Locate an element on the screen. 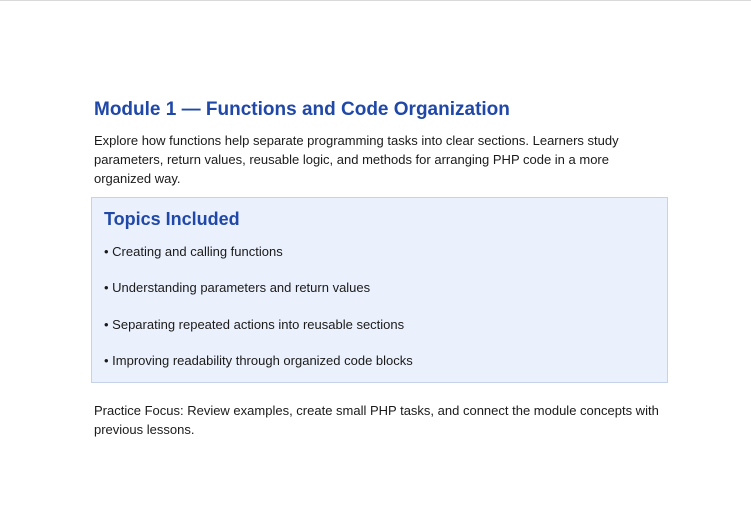 The height and width of the screenshot is (509, 751). topic-item: • Creating and calling functions is located at coordinates (193, 251).